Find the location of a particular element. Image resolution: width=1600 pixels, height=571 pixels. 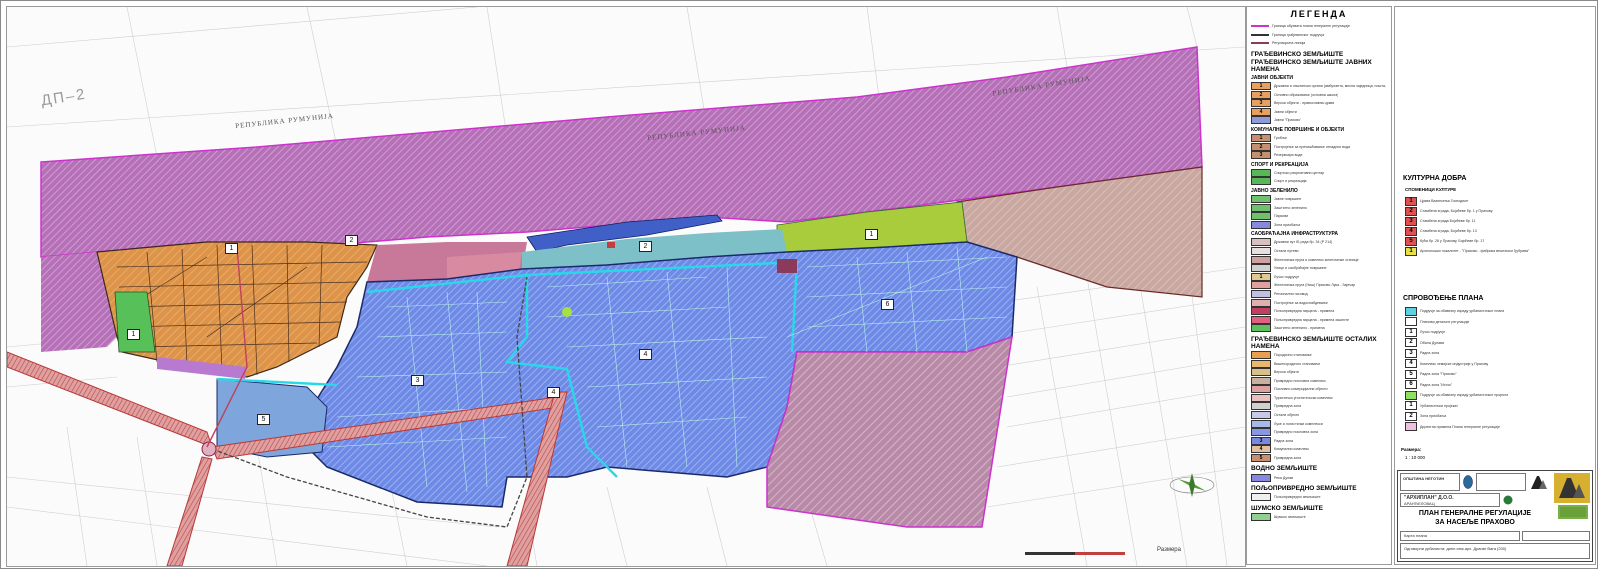

legend-text: Пољопривредна парцела - примена is located at coordinates (1304, 311).